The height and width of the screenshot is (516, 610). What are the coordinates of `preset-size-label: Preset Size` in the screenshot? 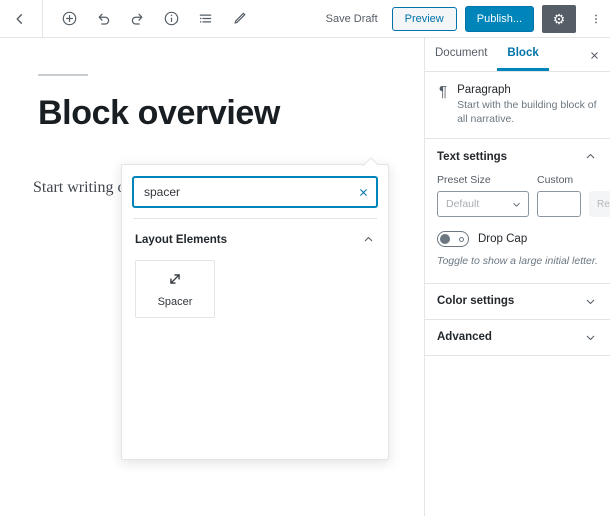 It's located at (464, 180).